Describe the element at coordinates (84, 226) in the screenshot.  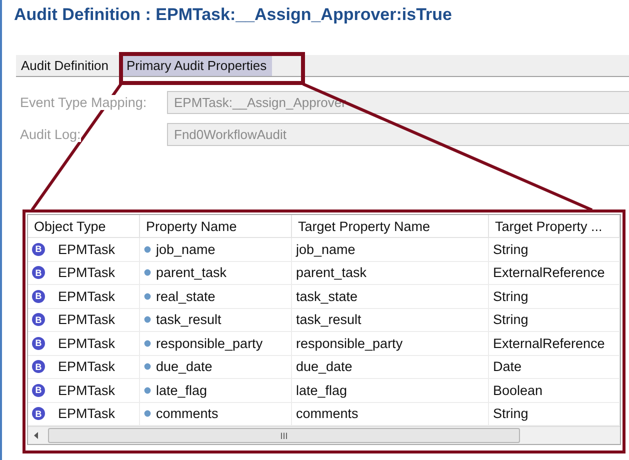
I see `column-header: Object Type` at that location.